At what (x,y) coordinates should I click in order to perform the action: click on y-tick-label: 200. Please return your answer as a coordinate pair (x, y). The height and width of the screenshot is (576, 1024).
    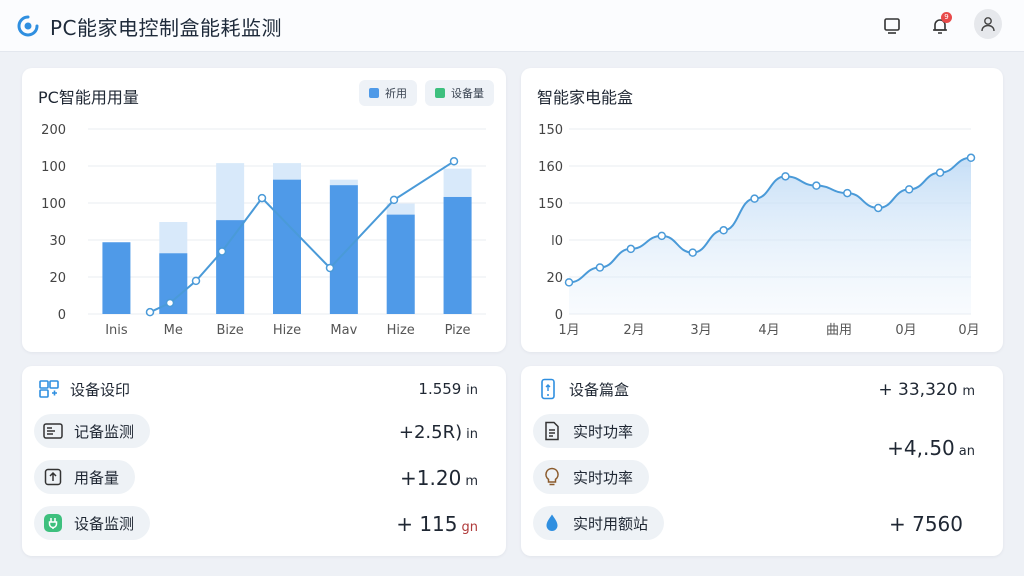
    Looking at the image, I should click on (53, 130).